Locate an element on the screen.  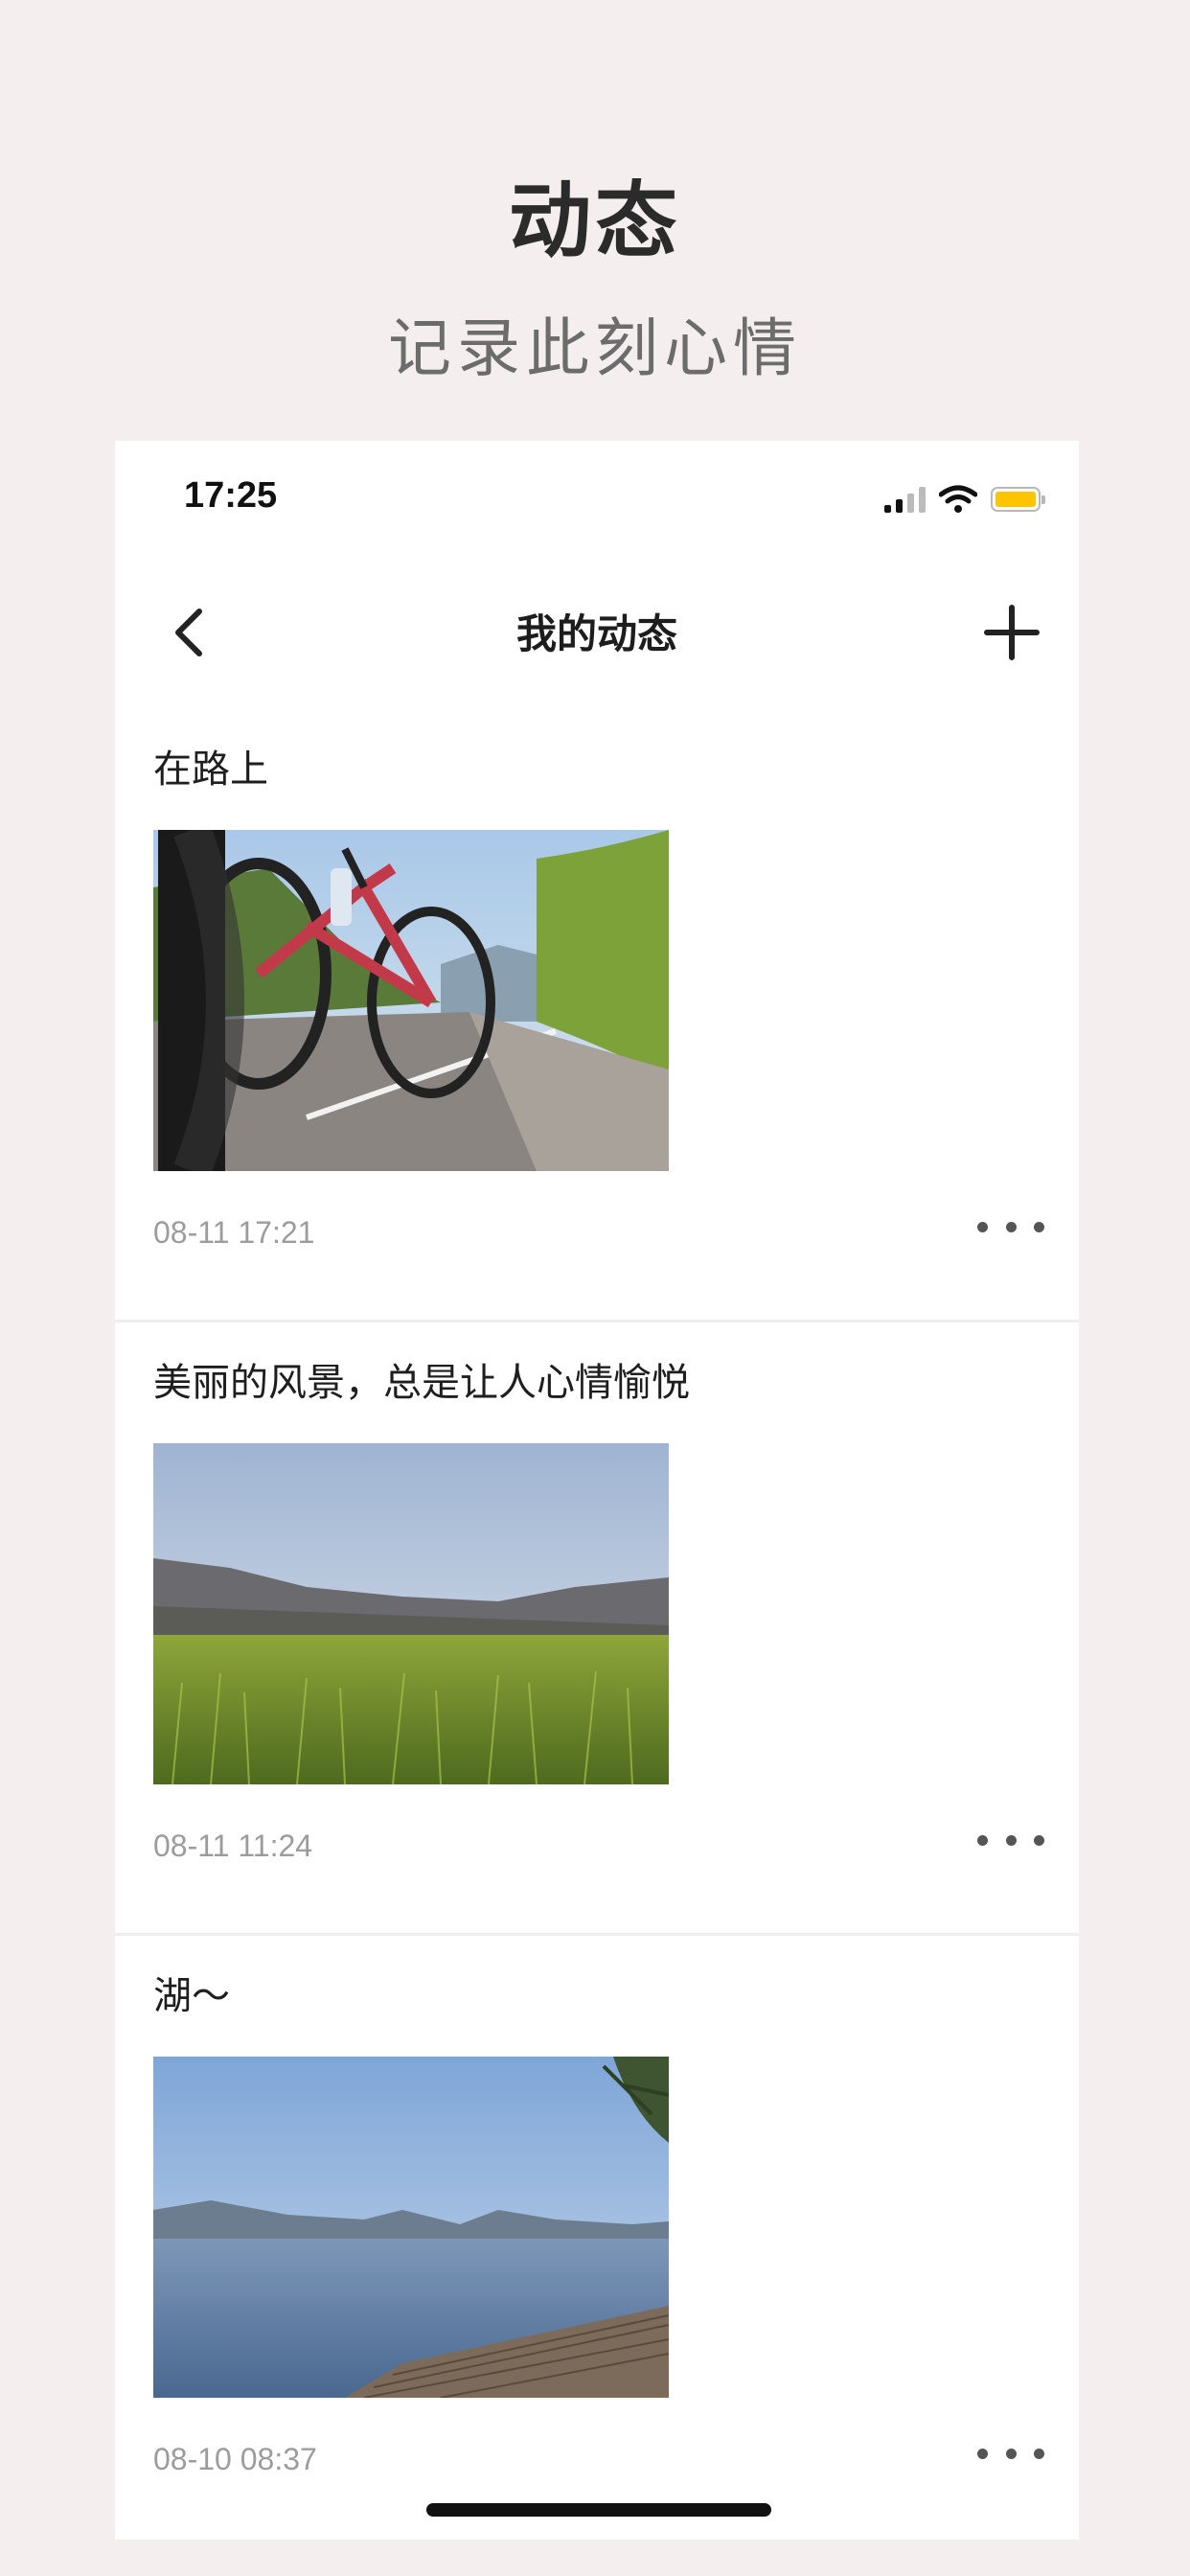
status-icons is located at coordinates (965, 499).